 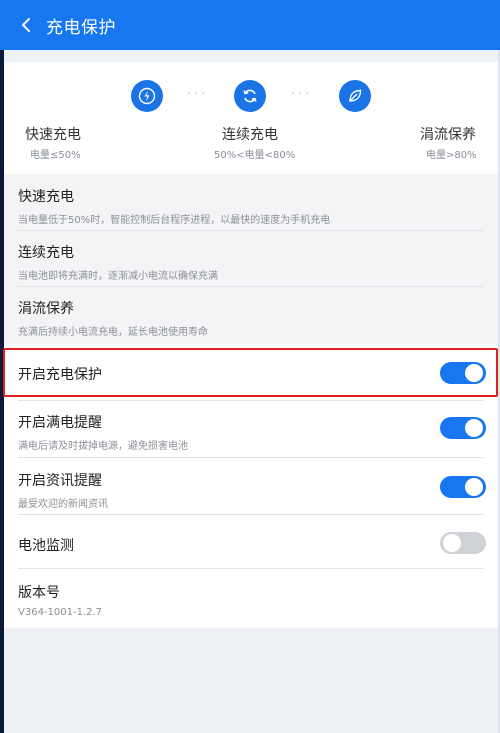 What do you see at coordinates (118, 276) in the screenshot?
I see `info-row-desc: 当电池即将充满时，逐渐减小电流以确保充满` at bounding box center [118, 276].